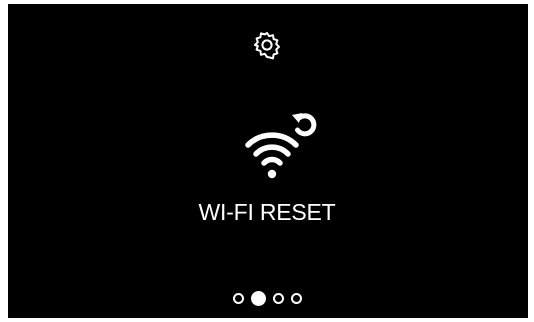 Image resolution: width=534 pixels, height=322 pixels. Describe the element at coordinates (283, 146) in the screenshot. I see `wifi-reset-icon` at that location.